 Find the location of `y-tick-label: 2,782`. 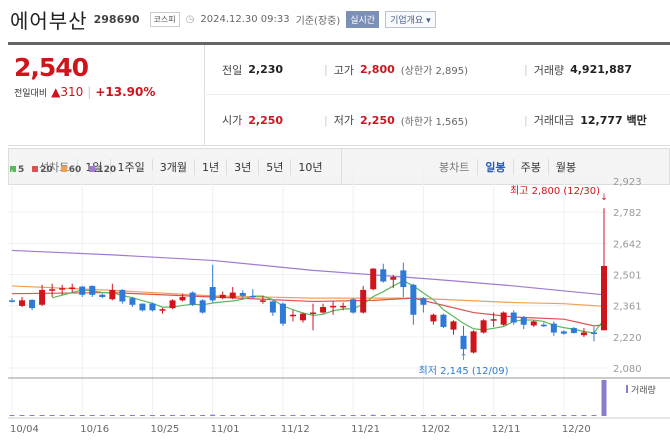

y-tick-label: 2,782 is located at coordinates (627, 213).